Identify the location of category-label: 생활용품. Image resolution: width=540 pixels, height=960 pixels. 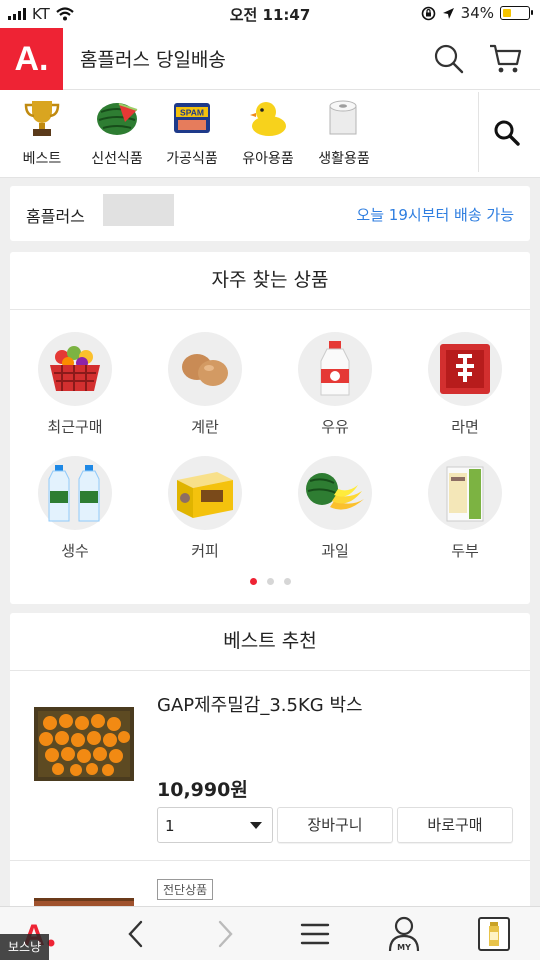
(344, 159).